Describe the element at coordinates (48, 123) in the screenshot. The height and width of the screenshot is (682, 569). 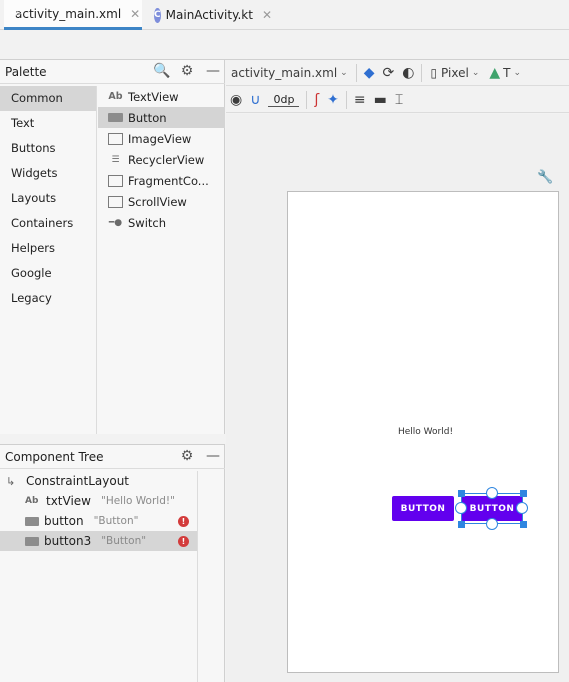
I see `palette-category: Text` at that location.